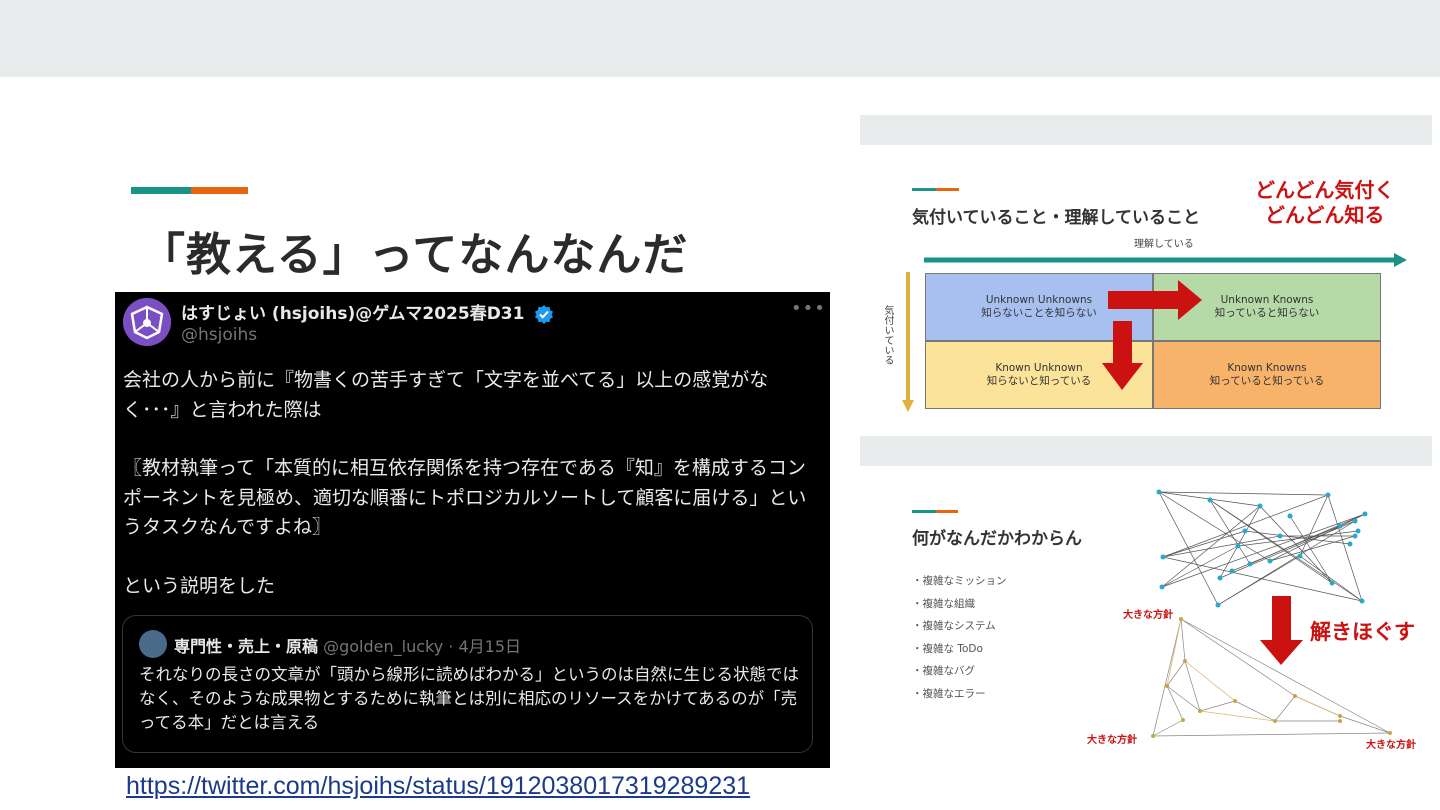  What do you see at coordinates (1267, 381) in the screenshot?
I see `quadrant-label-ja: 知っていると知っている` at bounding box center [1267, 381].